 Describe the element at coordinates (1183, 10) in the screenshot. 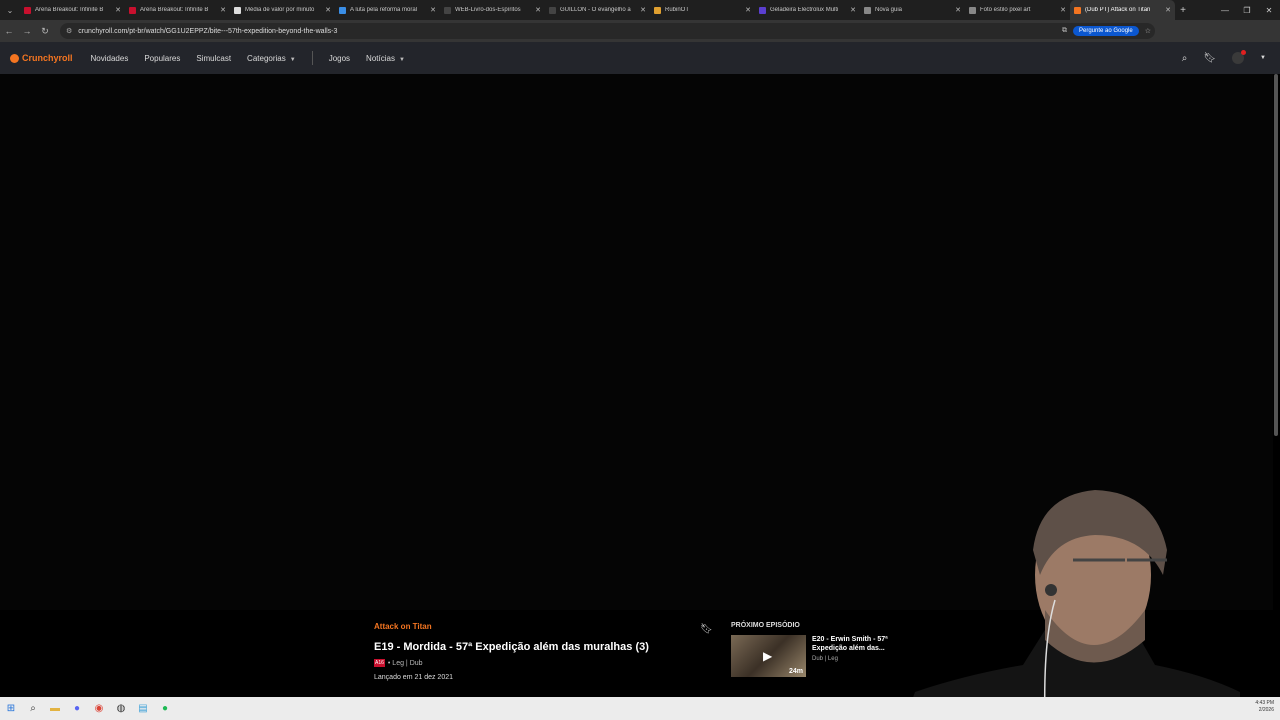

I see `new-tab-icon: +` at that location.